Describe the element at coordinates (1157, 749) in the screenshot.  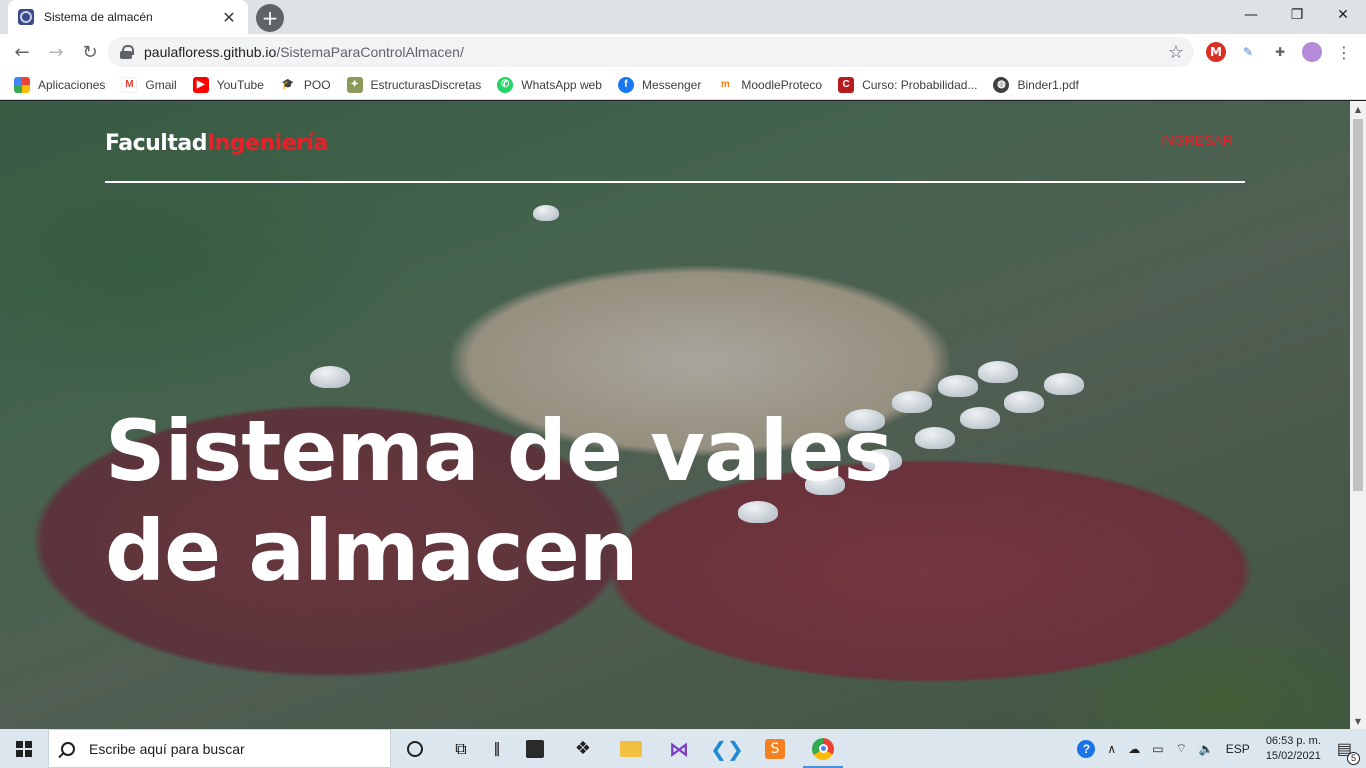
I see `battery-icon: ▭` at that location.